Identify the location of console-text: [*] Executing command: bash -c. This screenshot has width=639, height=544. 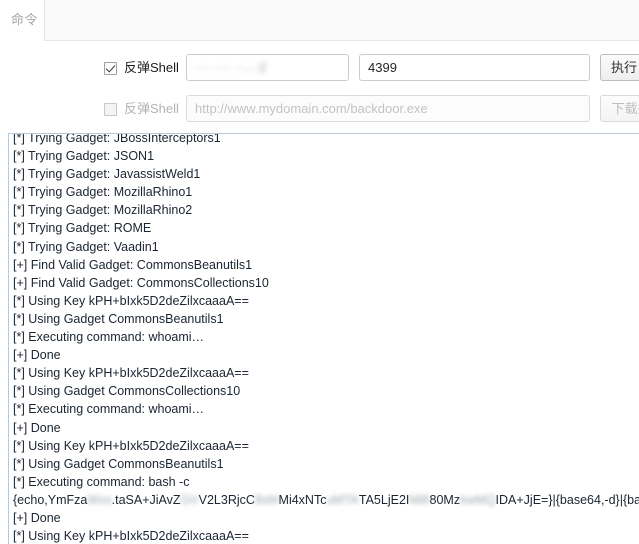
(101, 481).